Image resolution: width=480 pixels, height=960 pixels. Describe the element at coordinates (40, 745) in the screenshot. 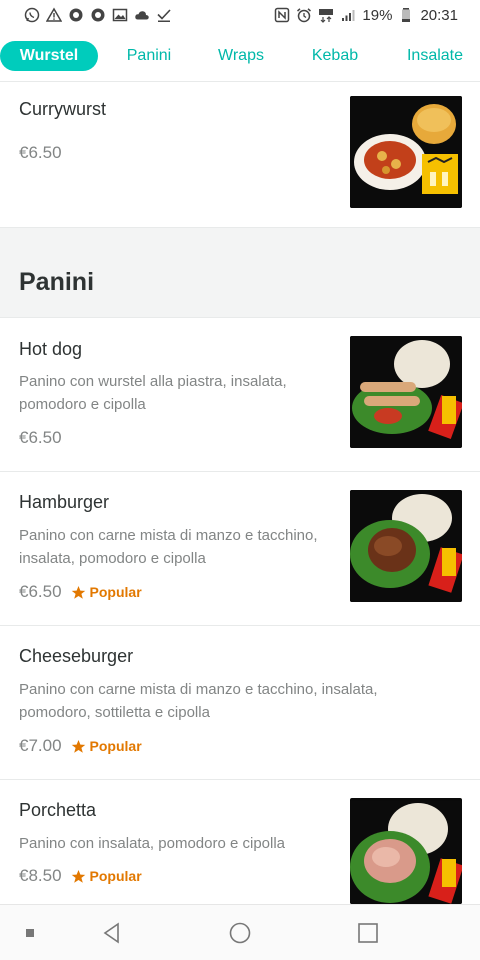

I see `item-price: €7.00` at that location.